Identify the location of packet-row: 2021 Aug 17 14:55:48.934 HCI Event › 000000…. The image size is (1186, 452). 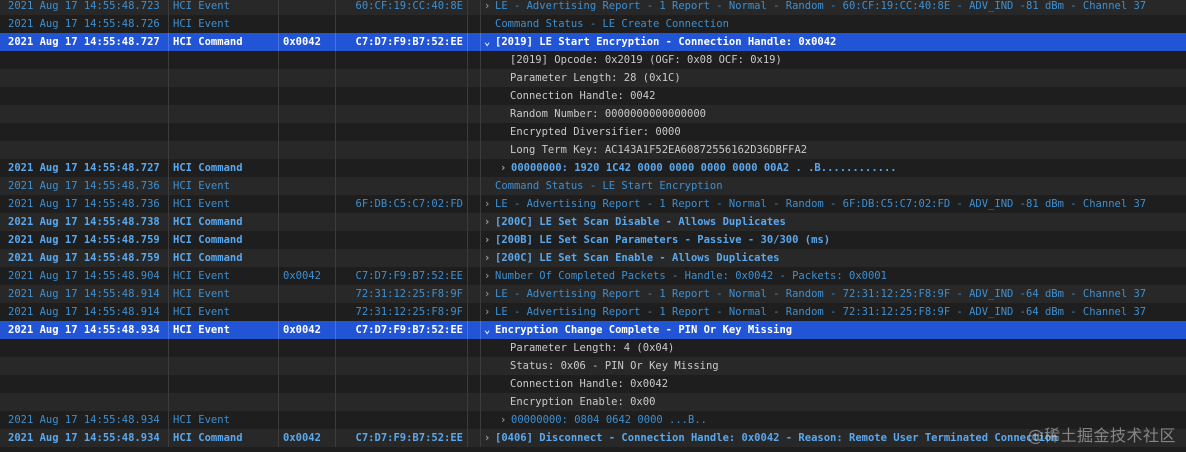
(593, 420).